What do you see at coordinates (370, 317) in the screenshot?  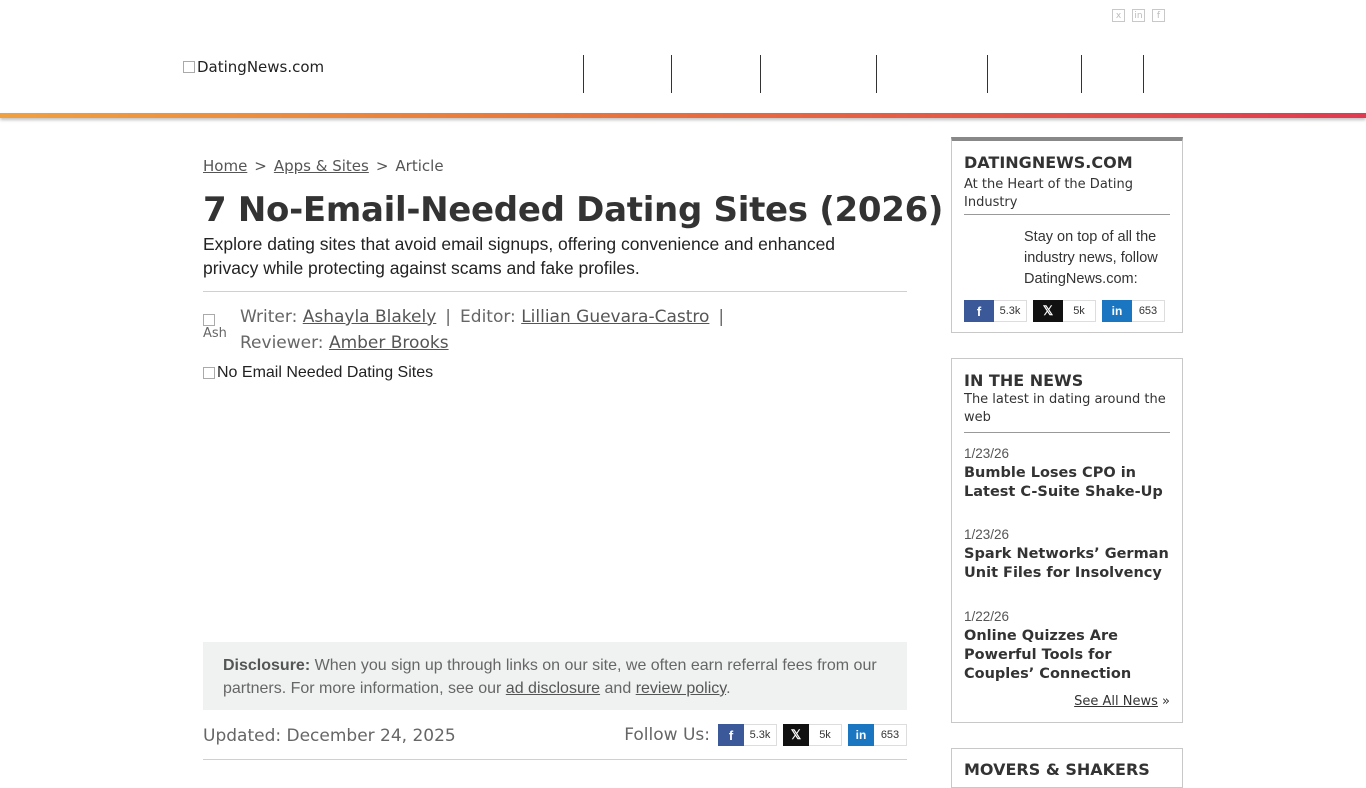 I see `writer-link: Ashayla Blakely` at bounding box center [370, 317].